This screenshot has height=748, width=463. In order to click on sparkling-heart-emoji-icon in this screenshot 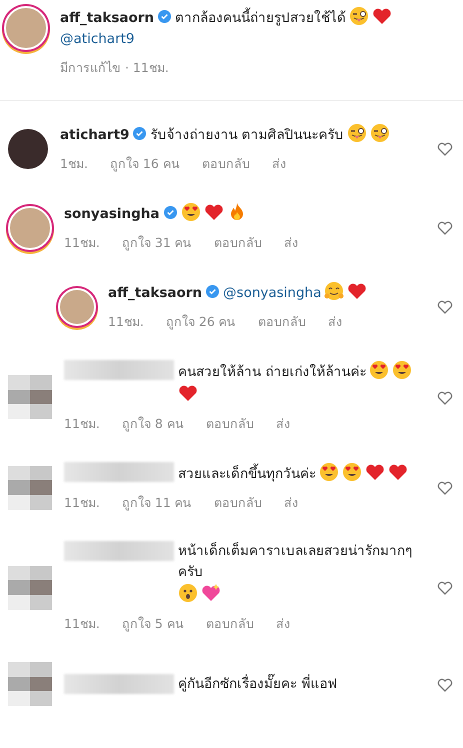, I will do `click(211, 593)`.